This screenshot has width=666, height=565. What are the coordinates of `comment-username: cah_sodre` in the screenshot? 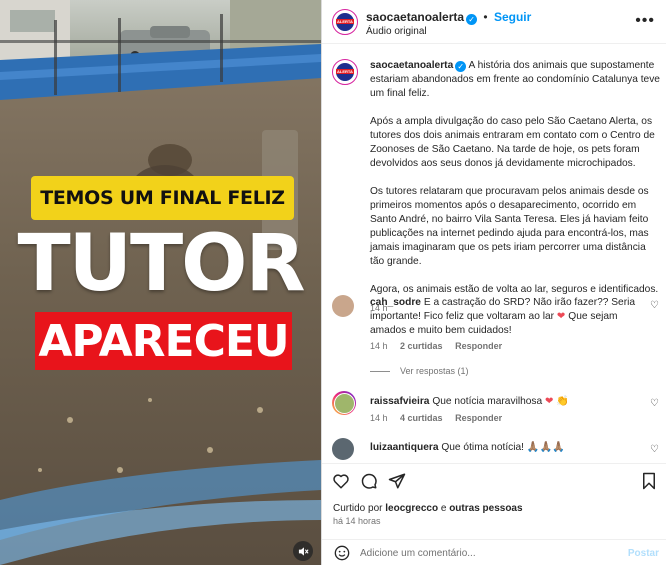 It's located at (395, 302).